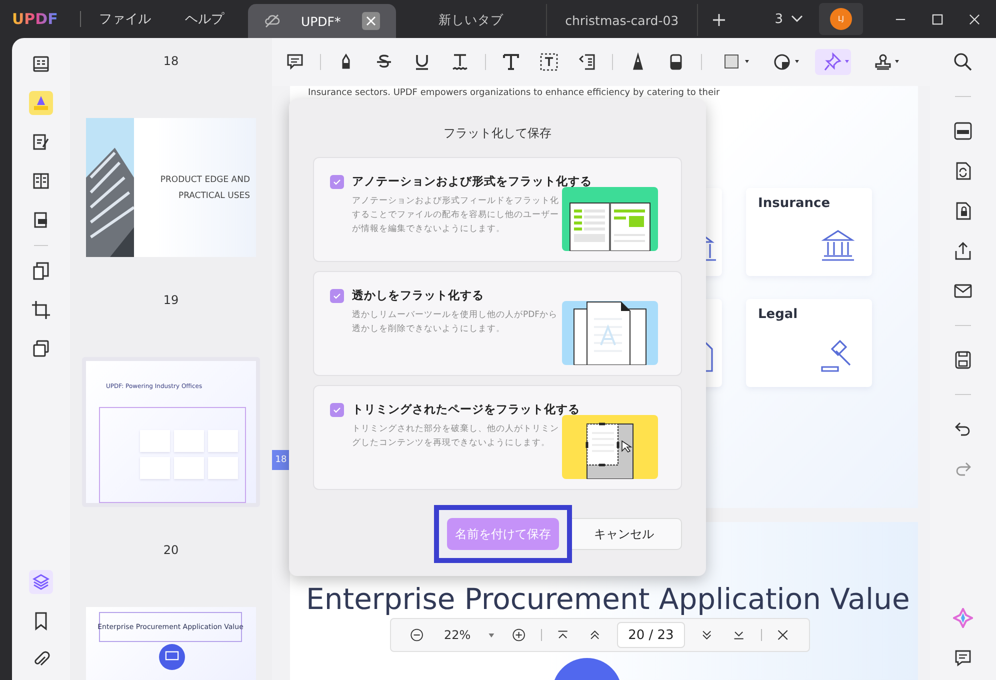 The width and height of the screenshot is (996, 680). What do you see at coordinates (471, 20) in the screenshot?
I see `document-tab: 新しいタブ` at bounding box center [471, 20].